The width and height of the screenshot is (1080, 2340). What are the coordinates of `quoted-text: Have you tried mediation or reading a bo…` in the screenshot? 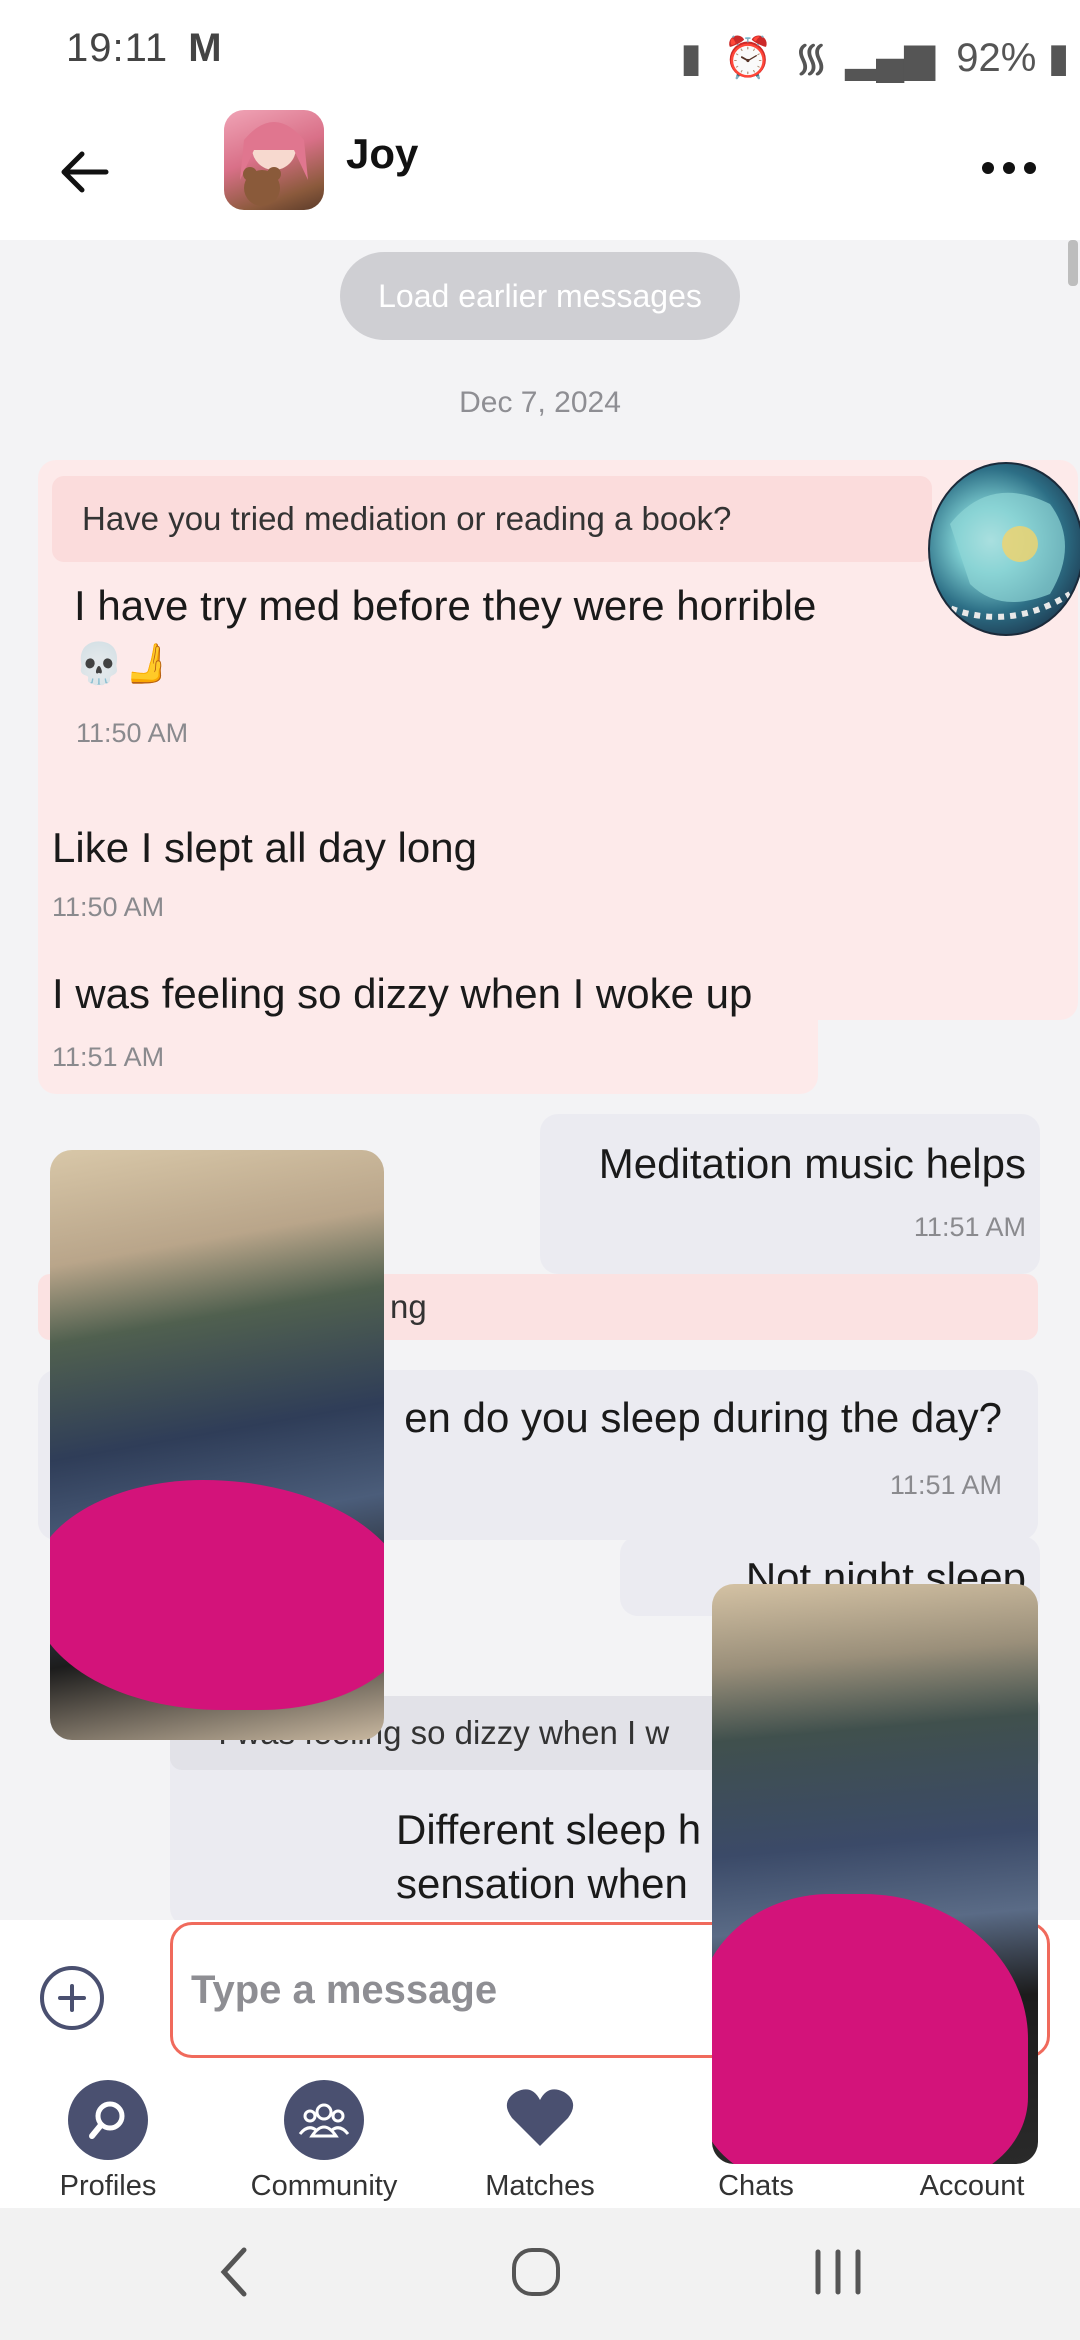 It's located at (407, 518).